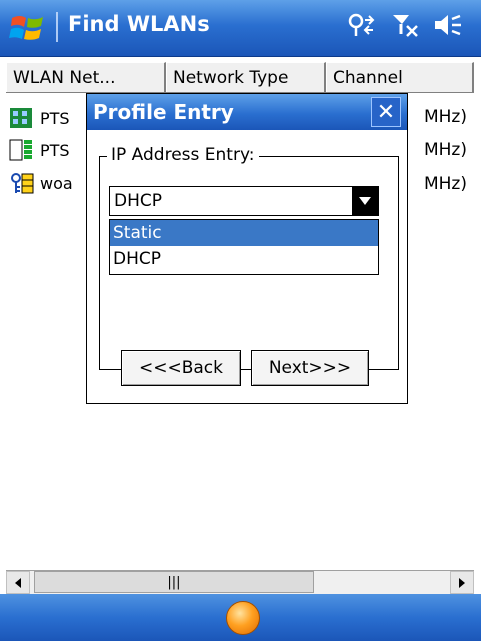  I want to click on close-icon: ✕, so click(386, 112).